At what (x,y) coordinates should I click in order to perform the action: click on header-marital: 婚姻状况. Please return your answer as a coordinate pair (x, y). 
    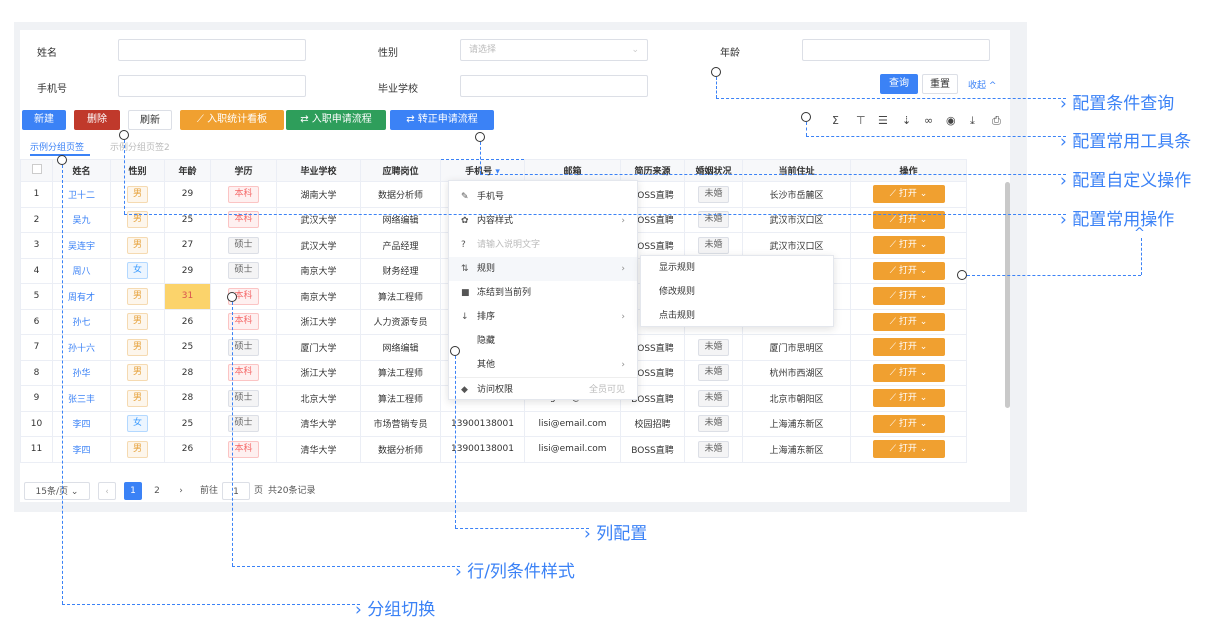
    Looking at the image, I should click on (713, 170).